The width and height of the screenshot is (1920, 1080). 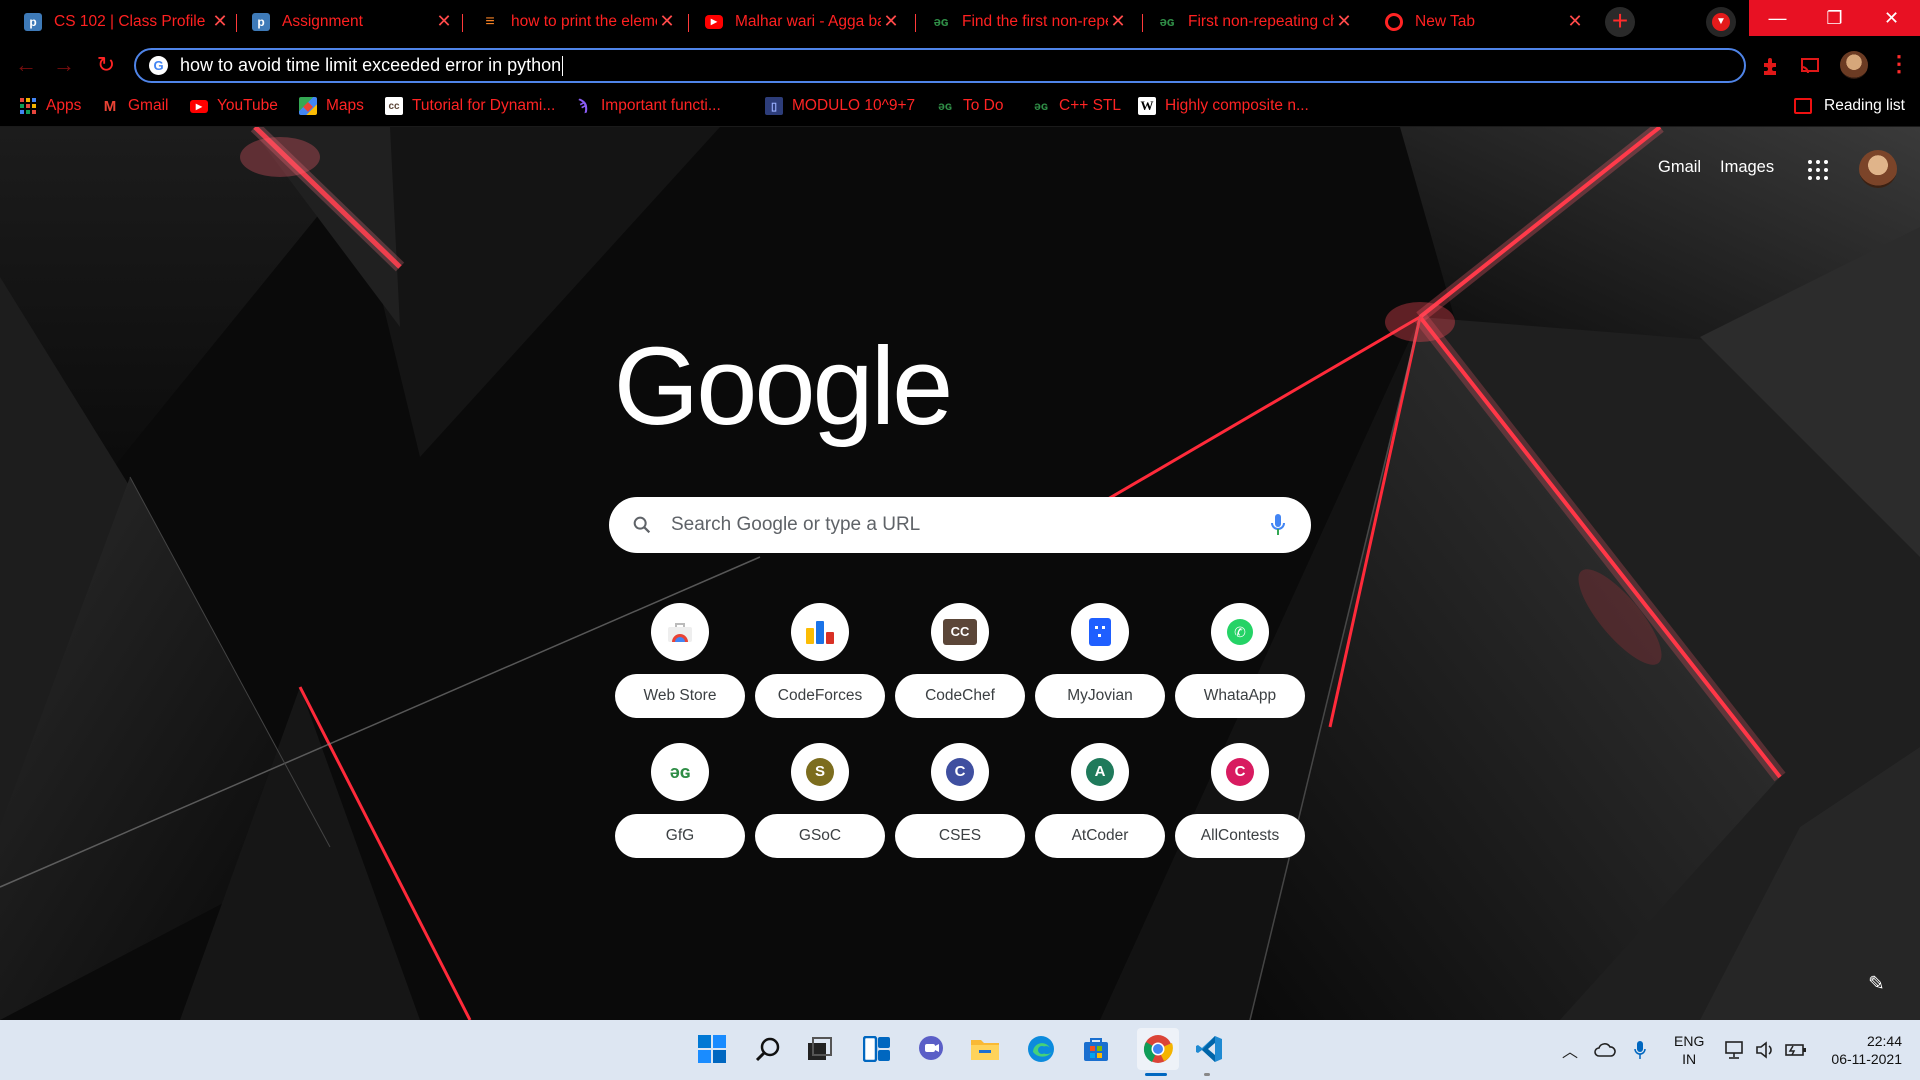 What do you see at coordinates (808, 21) in the screenshot?
I see `tab-title: Malhar wari - Agga bai` at bounding box center [808, 21].